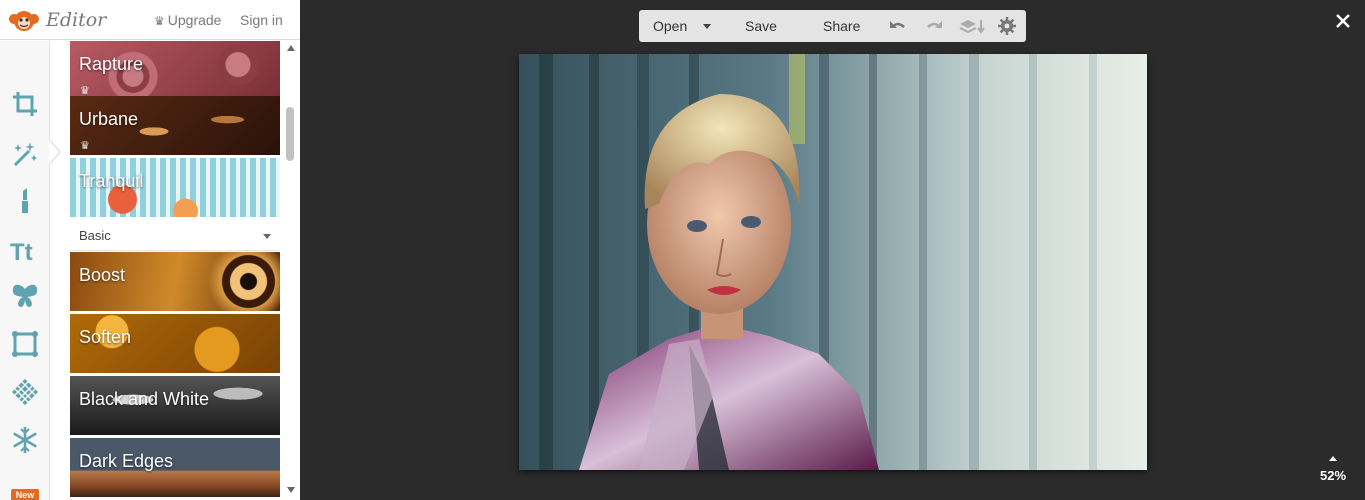  What do you see at coordinates (175, 343) in the screenshot?
I see `effect-item: Soften` at bounding box center [175, 343].